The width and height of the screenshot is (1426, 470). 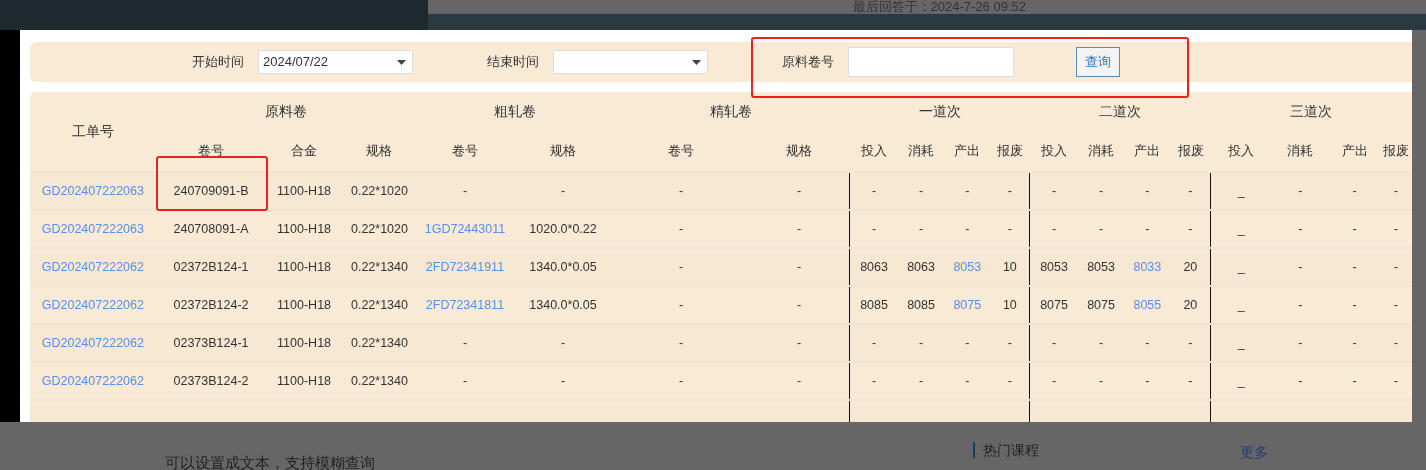 What do you see at coordinates (211, 342) in the screenshot?
I see `table-cell: 02373B124-1` at bounding box center [211, 342].